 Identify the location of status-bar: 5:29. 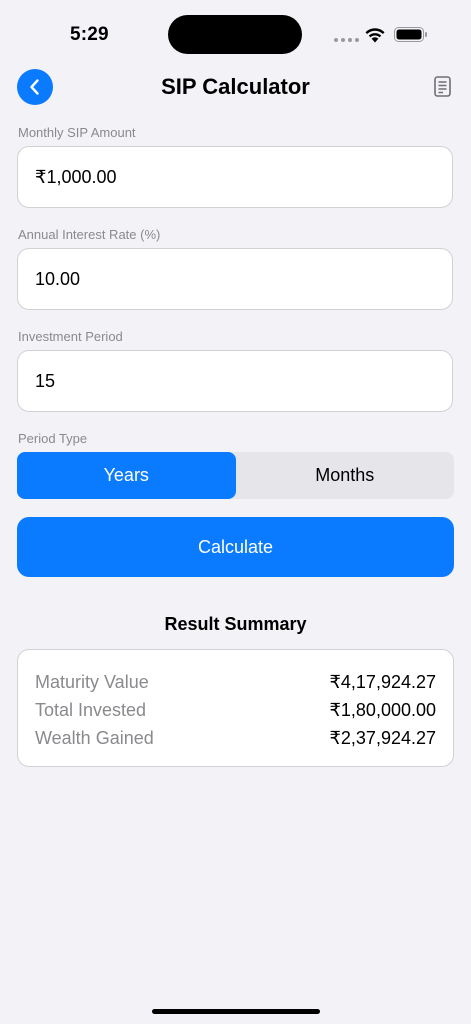
(235, 35).